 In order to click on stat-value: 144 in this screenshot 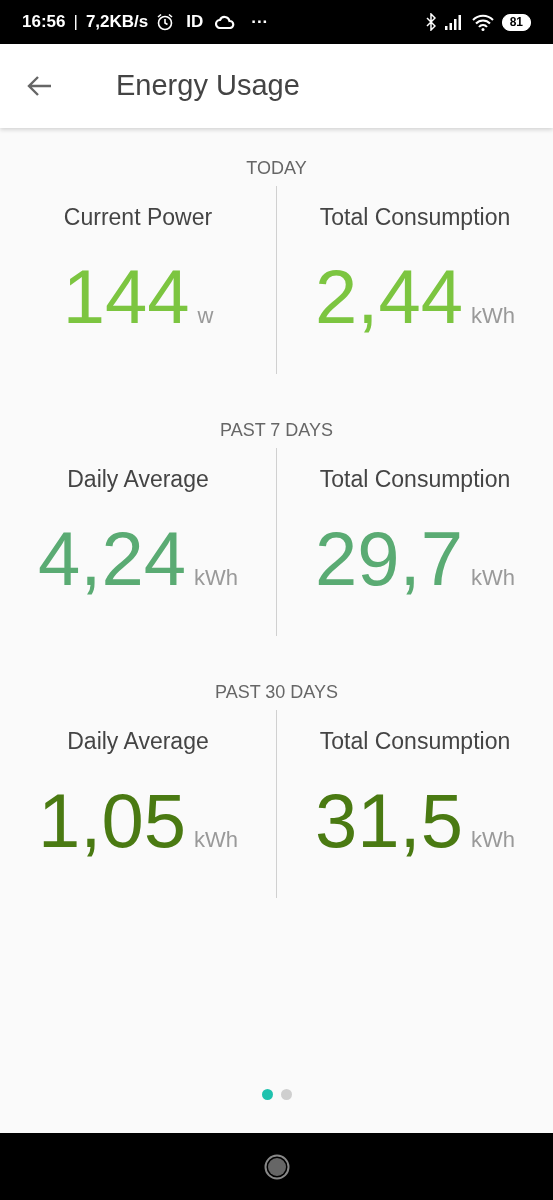, I will do `click(126, 296)`.